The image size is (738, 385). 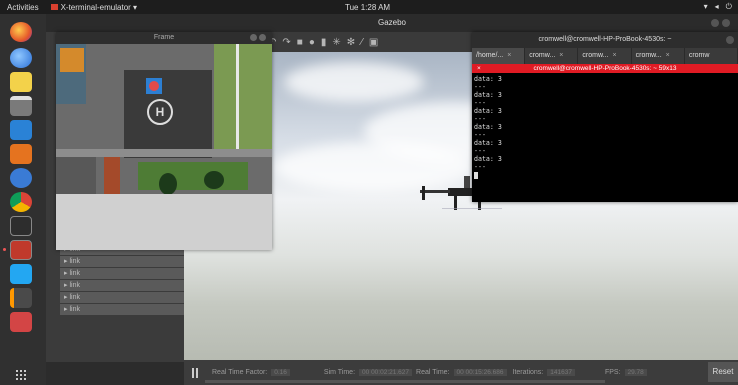 What do you see at coordinates (324, 42) in the screenshot?
I see `cylinder-shape-icon: ▮` at bounding box center [324, 42].